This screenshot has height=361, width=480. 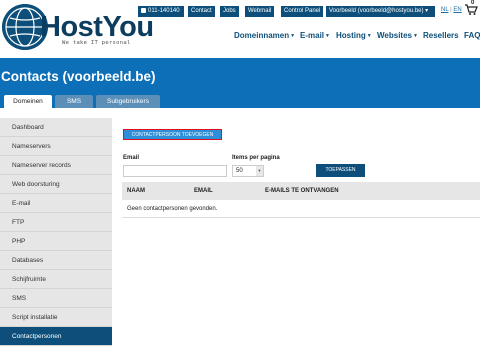 I want to click on account-dropdown: Voorbeeld (voorbeeld@hostyou.be) ▾, so click(x=380, y=11).